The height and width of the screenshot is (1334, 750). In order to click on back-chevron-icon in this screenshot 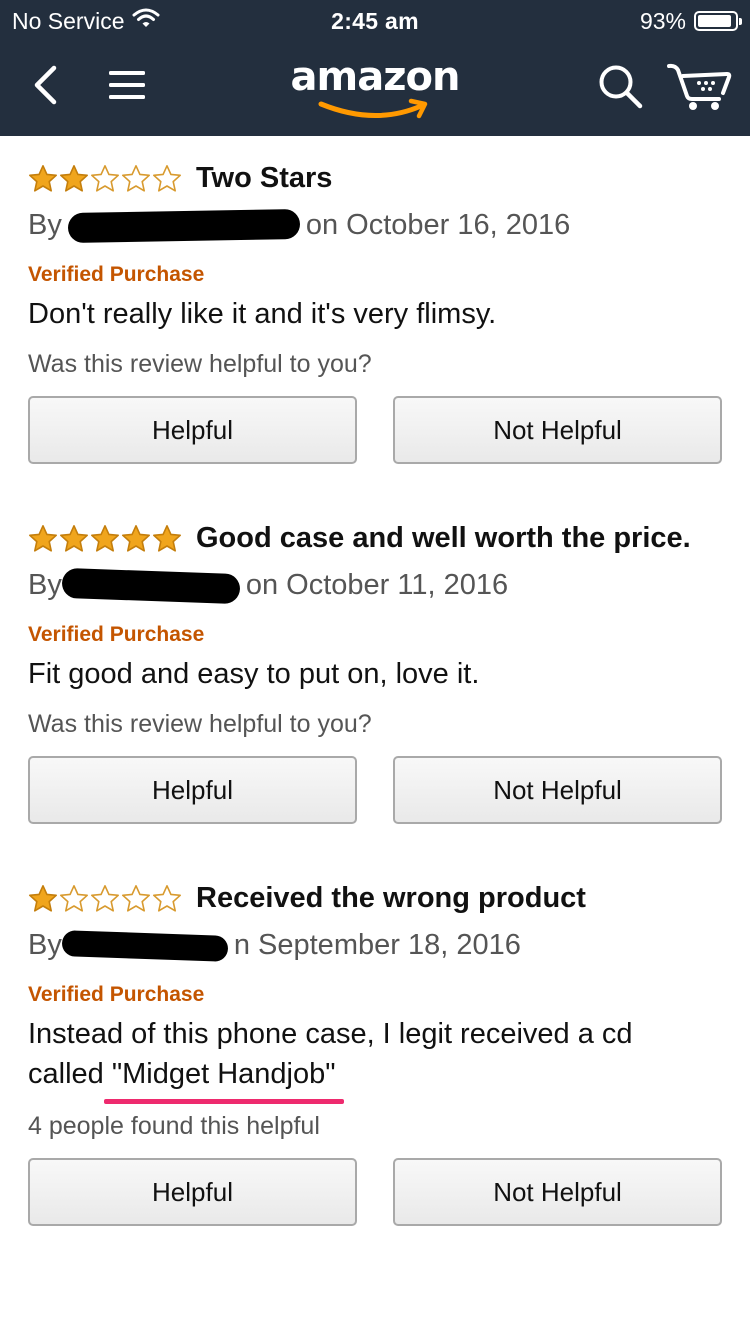, I will do `click(45, 85)`.